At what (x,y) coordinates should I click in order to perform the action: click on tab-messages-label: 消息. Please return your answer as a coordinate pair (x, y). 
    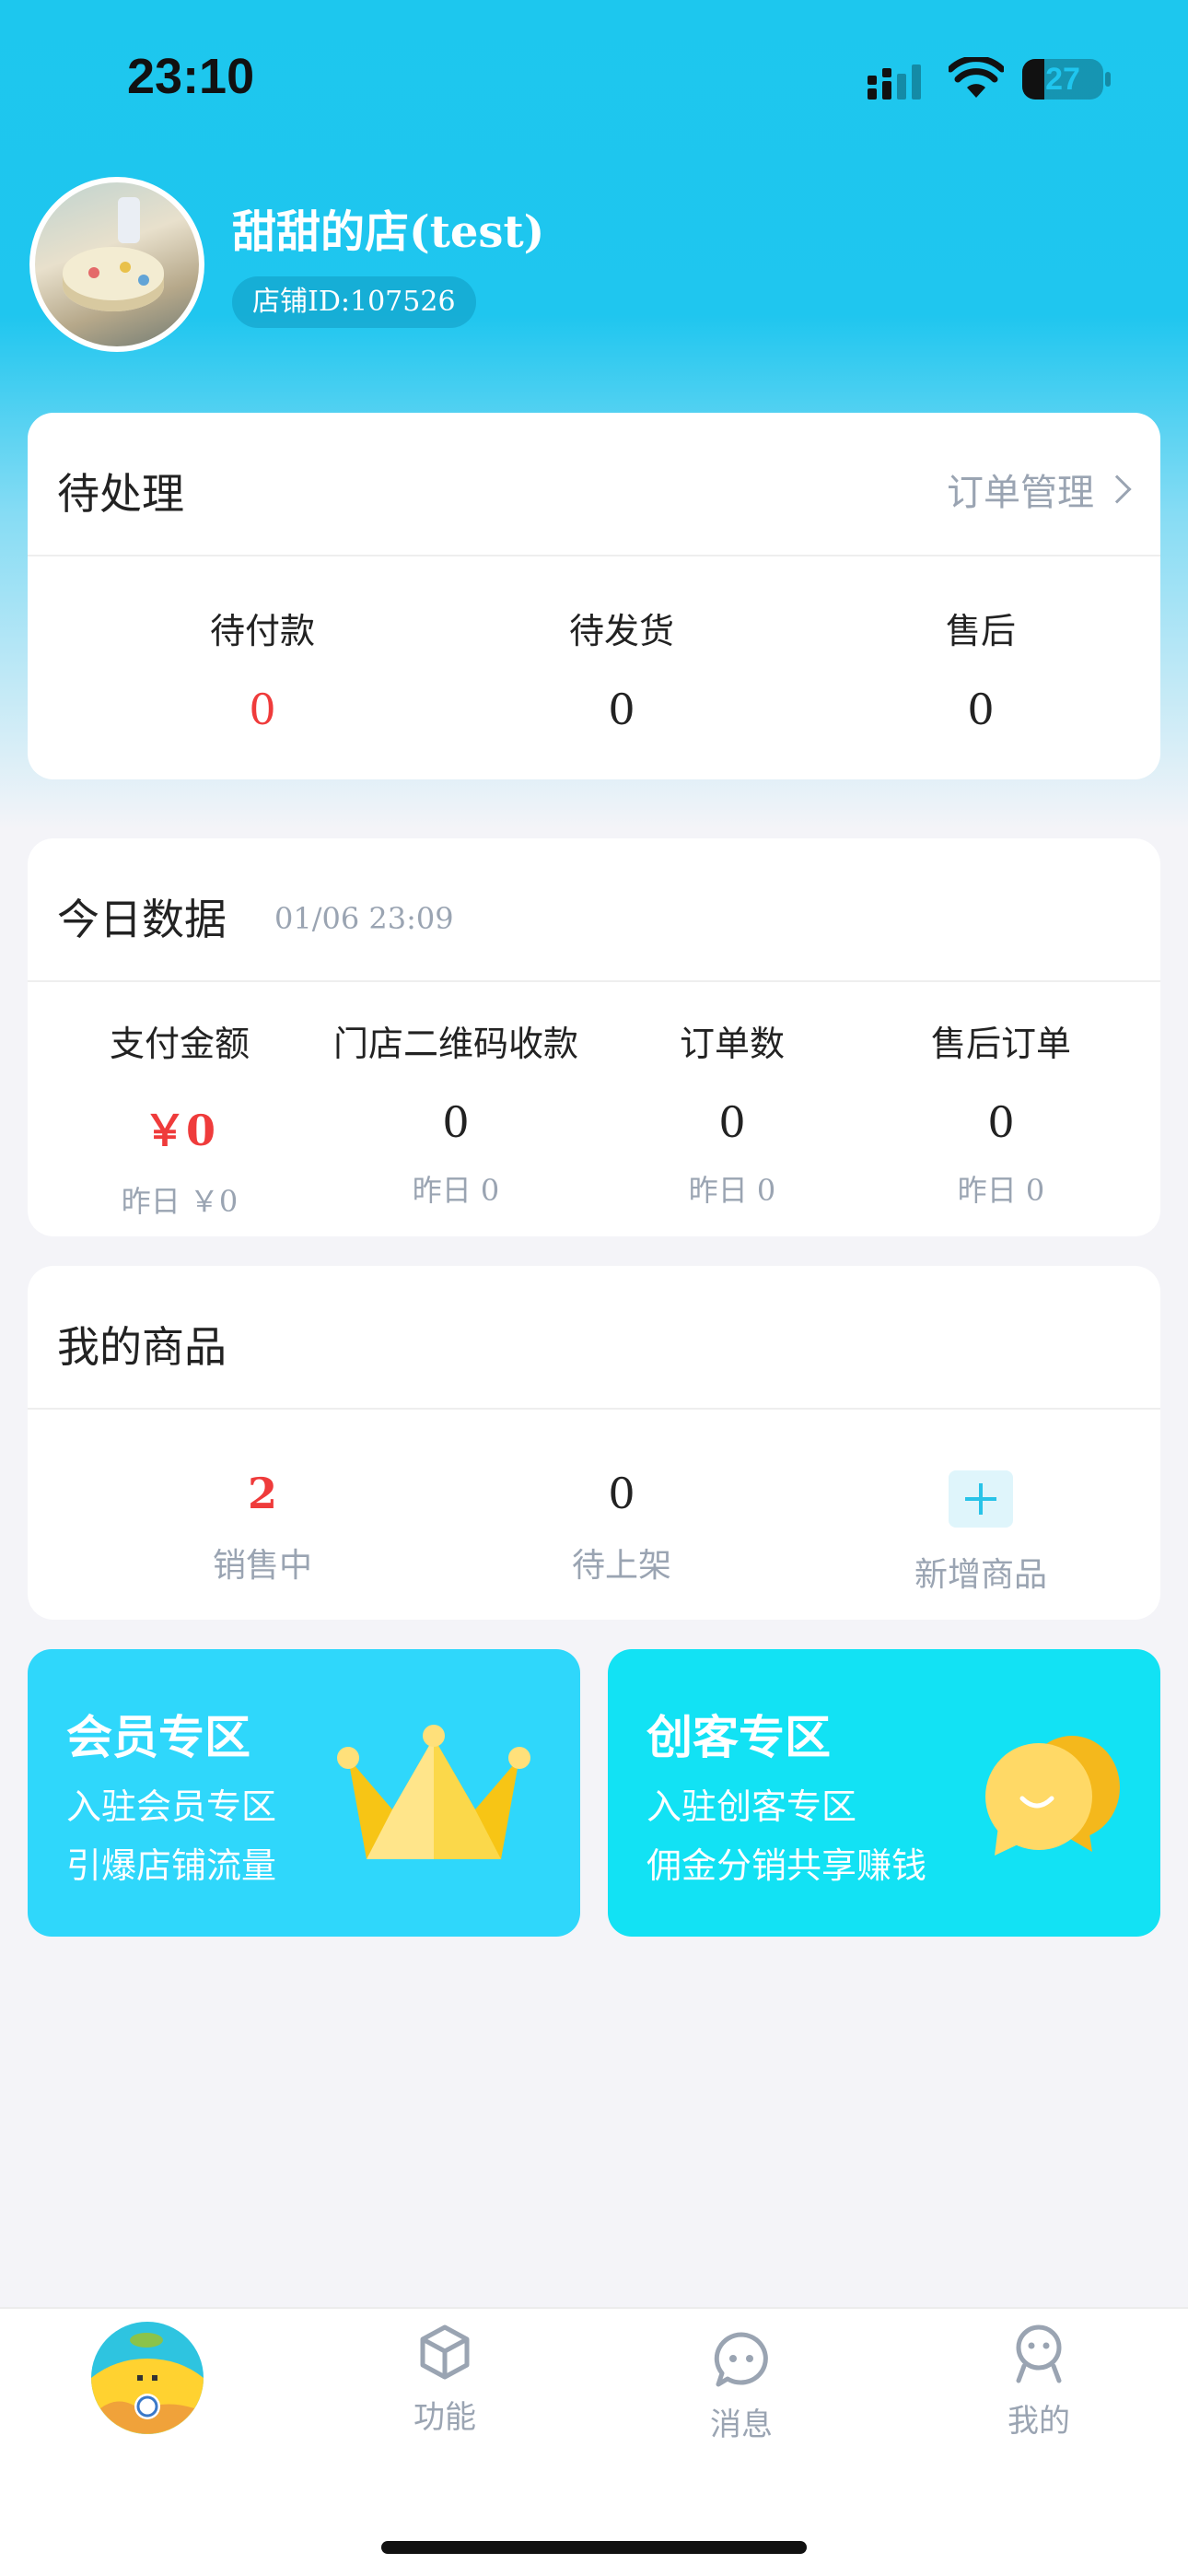
    Looking at the image, I should click on (741, 2424).